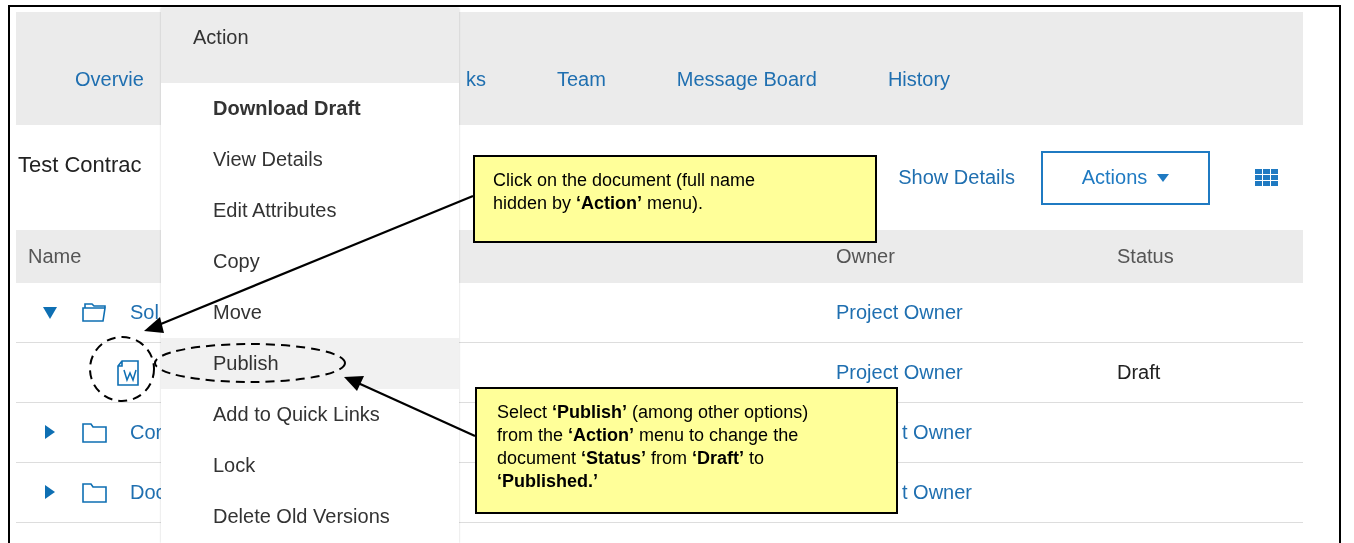 The width and height of the screenshot is (1354, 543). I want to click on column-header: Status, so click(1145, 256).